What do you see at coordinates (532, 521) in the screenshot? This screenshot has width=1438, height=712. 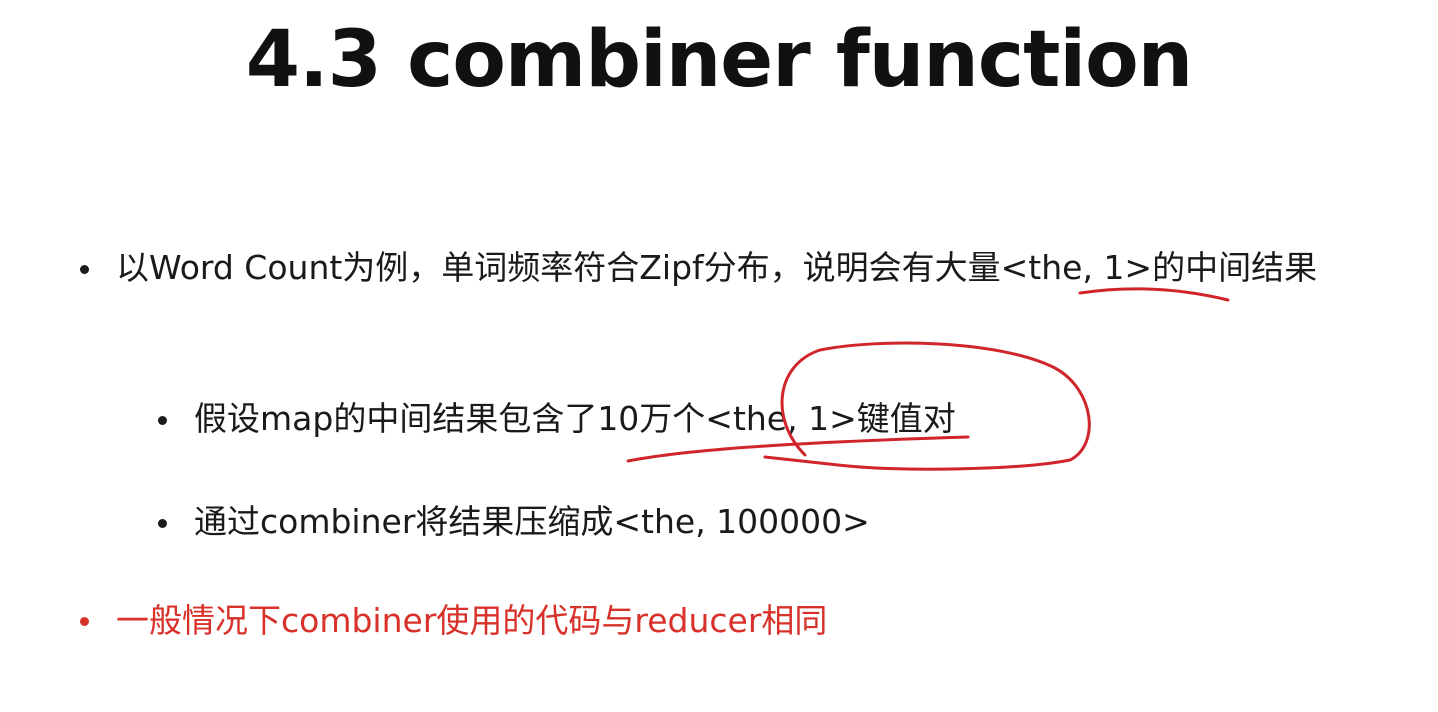 I see `bullet-3-text: 通过combiner将结果压缩成<the, 100000>` at bounding box center [532, 521].